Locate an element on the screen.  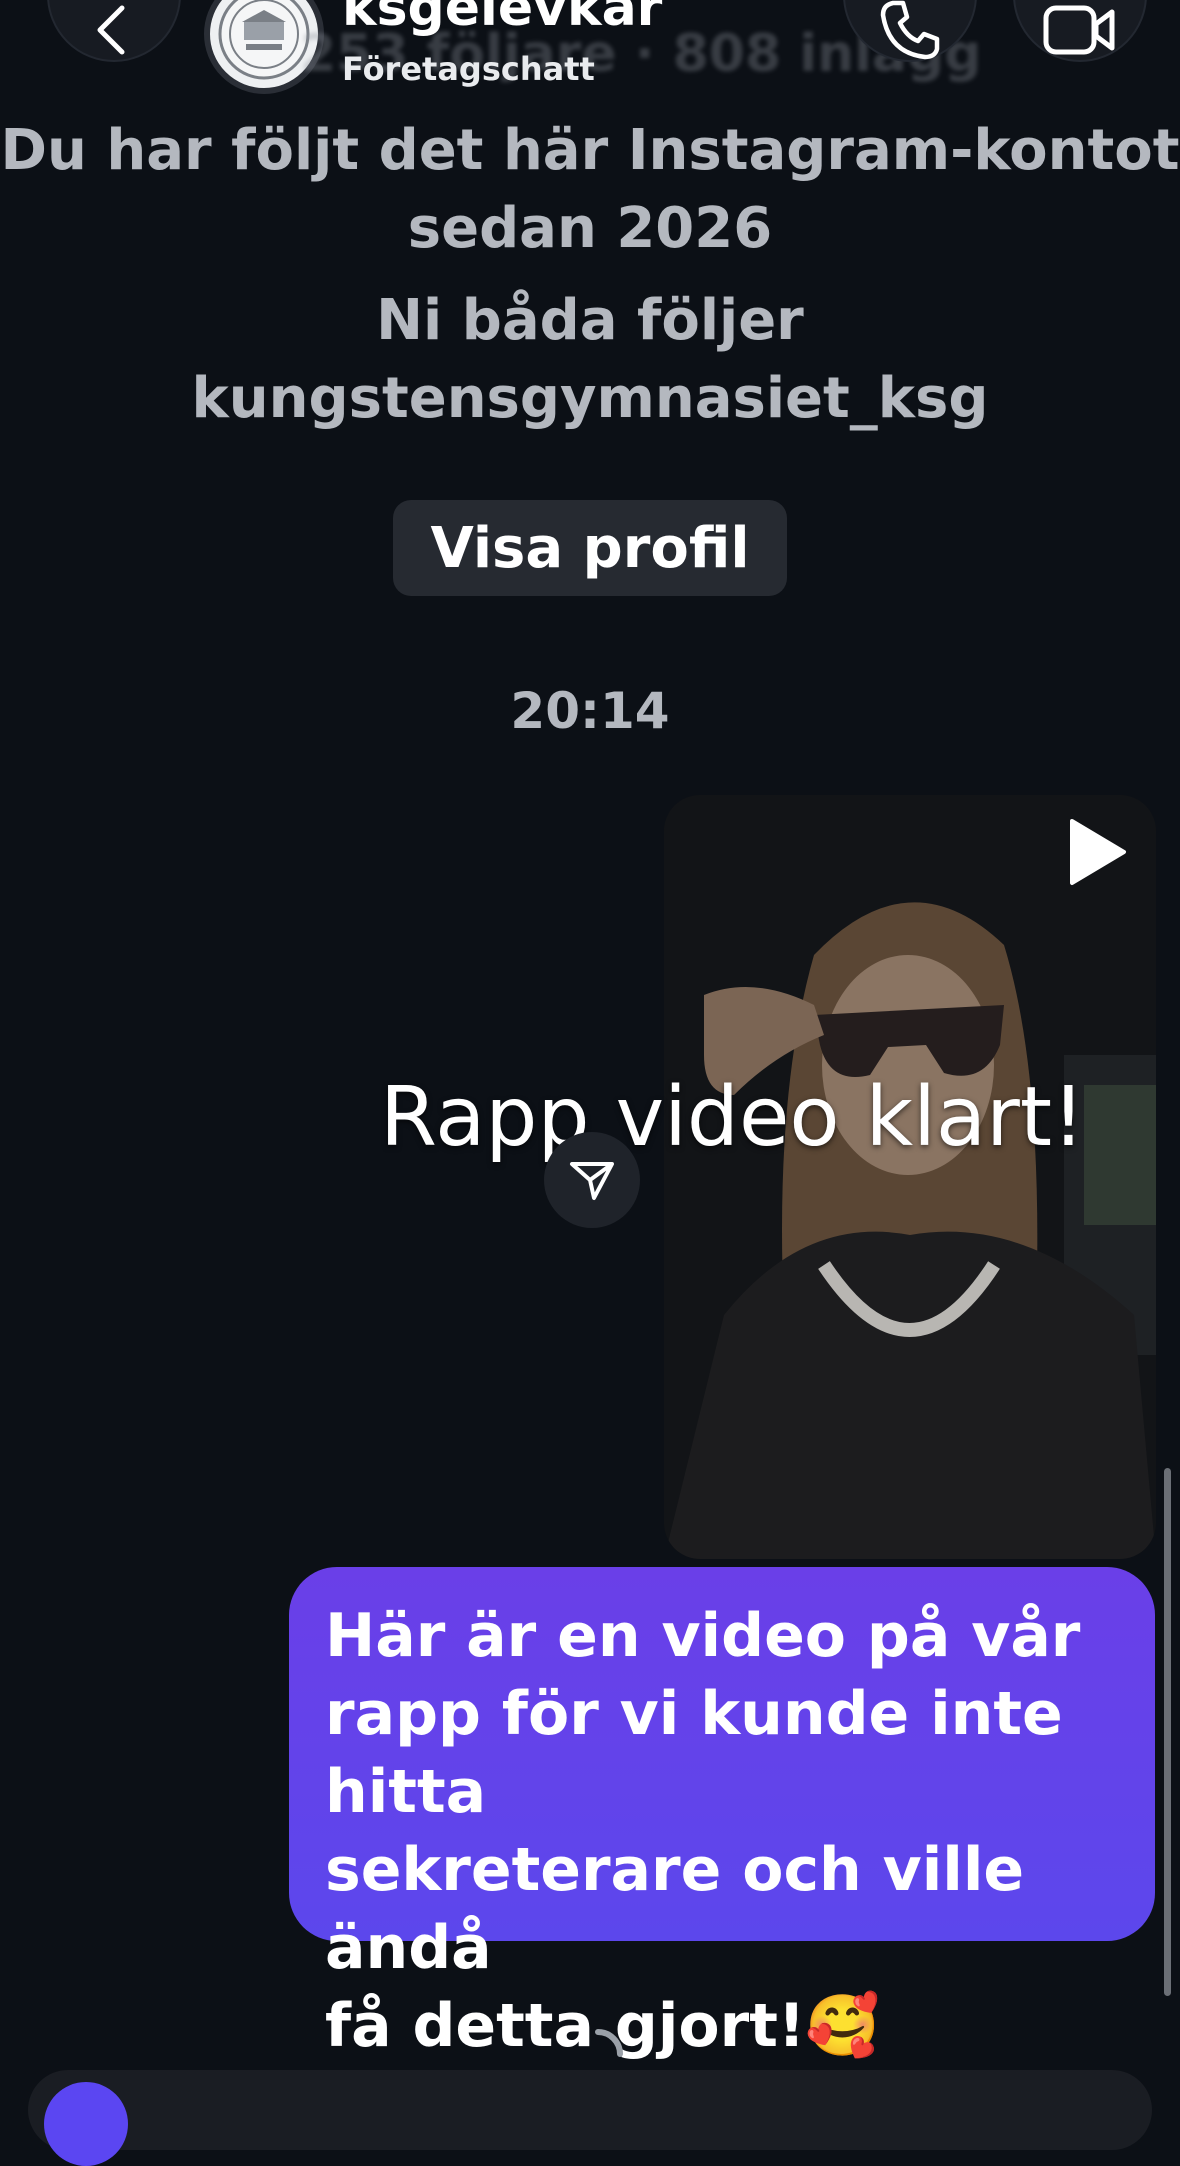
message-timestamp: 20:14 is located at coordinates (590, 711).